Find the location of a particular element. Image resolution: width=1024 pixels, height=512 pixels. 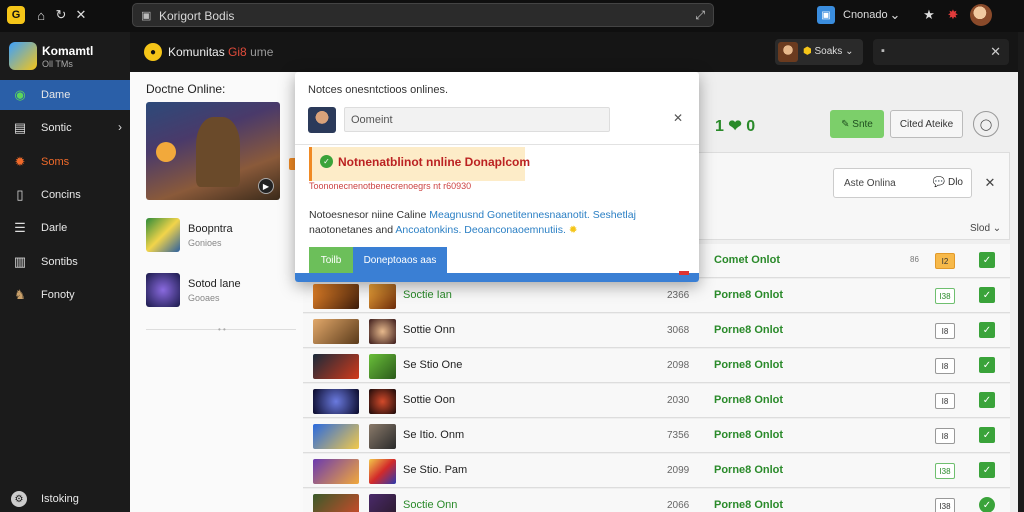

divider is located at coordinates (497, 144).